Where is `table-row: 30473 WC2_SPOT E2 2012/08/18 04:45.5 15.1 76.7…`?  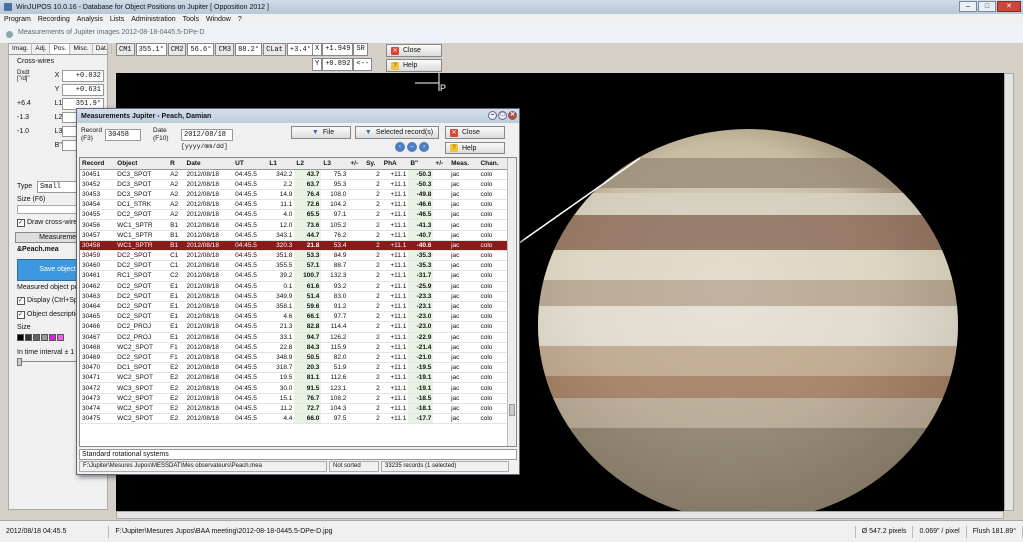
table-row: 30473 WC2_SPOT E2 2012/08/18 04:45.5 15.1 76.7… is located at coordinates (294, 398).